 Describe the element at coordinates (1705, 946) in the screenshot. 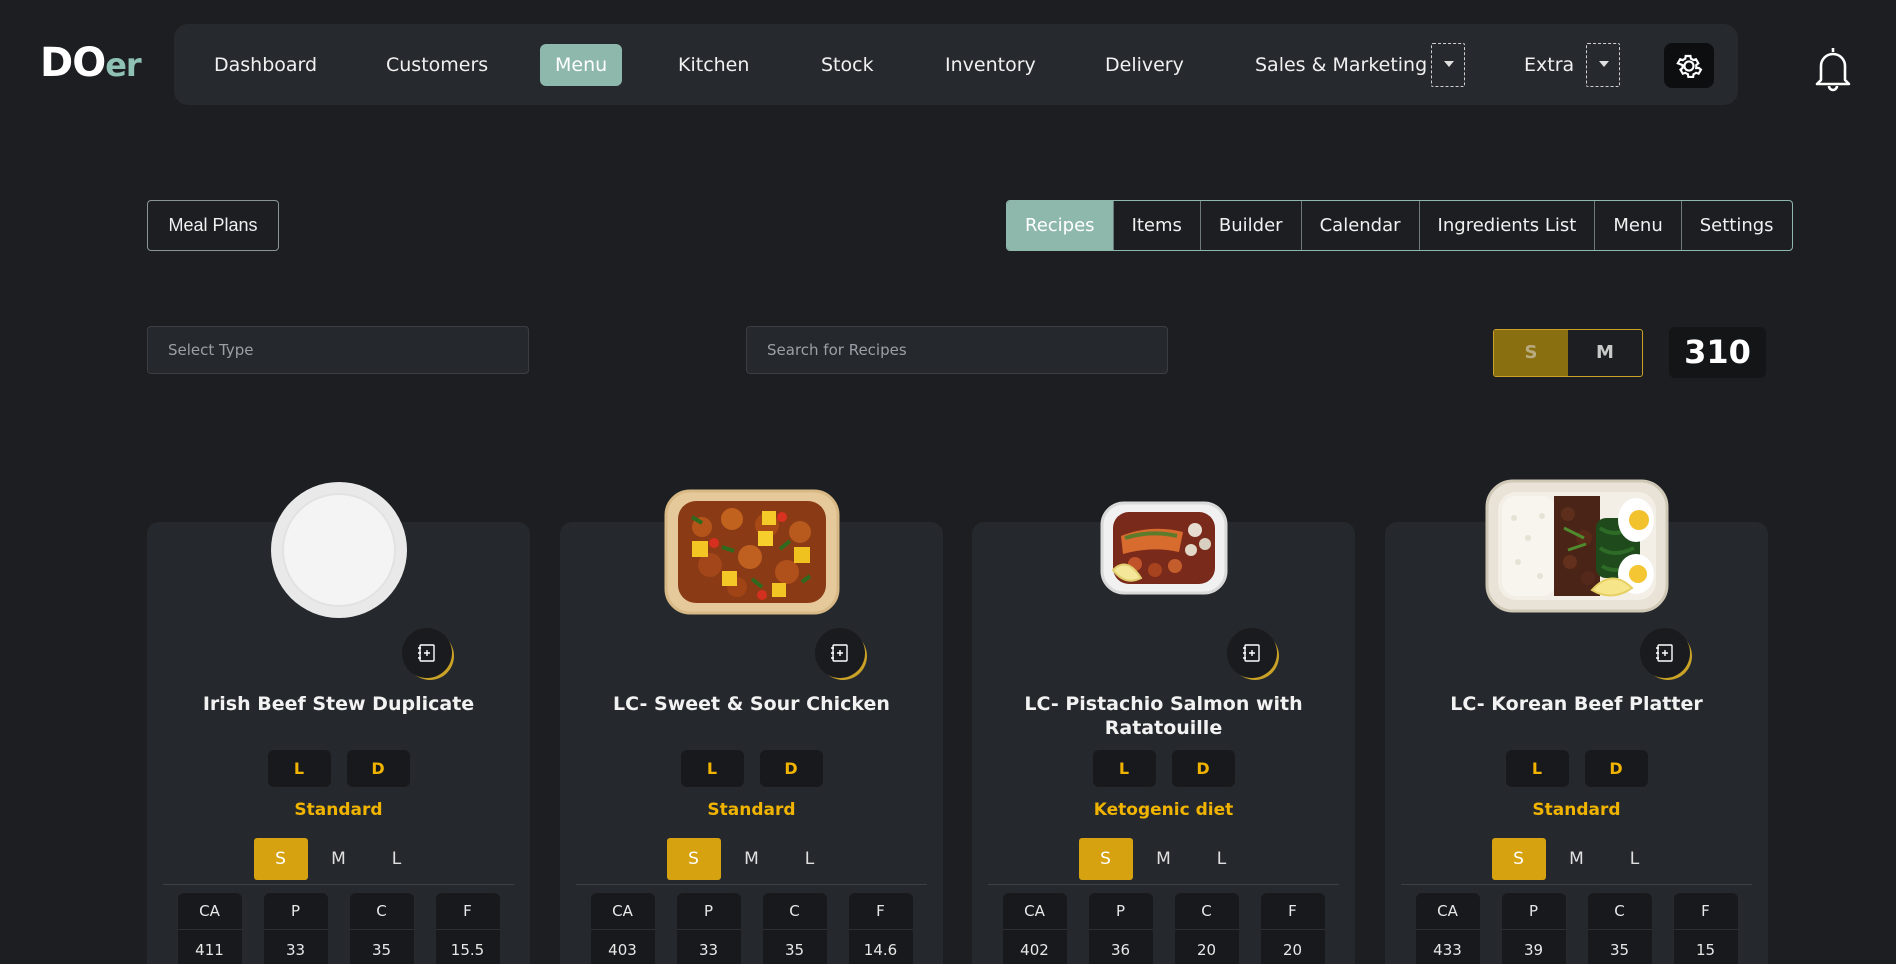

I see `macro-value: 15` at that location.